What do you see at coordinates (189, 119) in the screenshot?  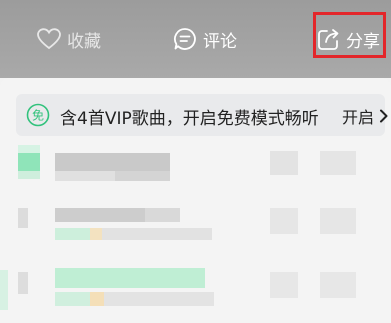 I see `vip-banner-text: 含4首VIP歌曲，开启免费模式畅听` at bounding box center [189, 119].